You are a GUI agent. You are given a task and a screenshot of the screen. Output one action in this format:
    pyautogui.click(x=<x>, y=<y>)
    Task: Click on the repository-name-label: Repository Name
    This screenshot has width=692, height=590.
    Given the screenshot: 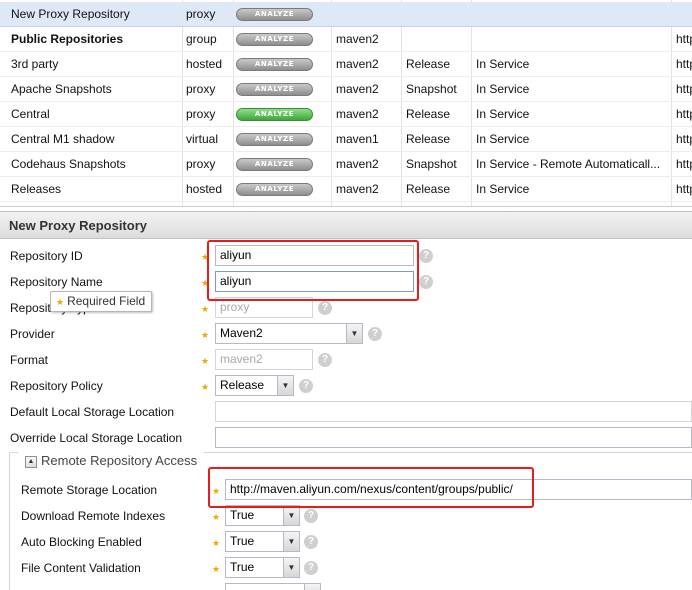 What is the action you would take?
    pyautogui.click(x=56, y=282)
    